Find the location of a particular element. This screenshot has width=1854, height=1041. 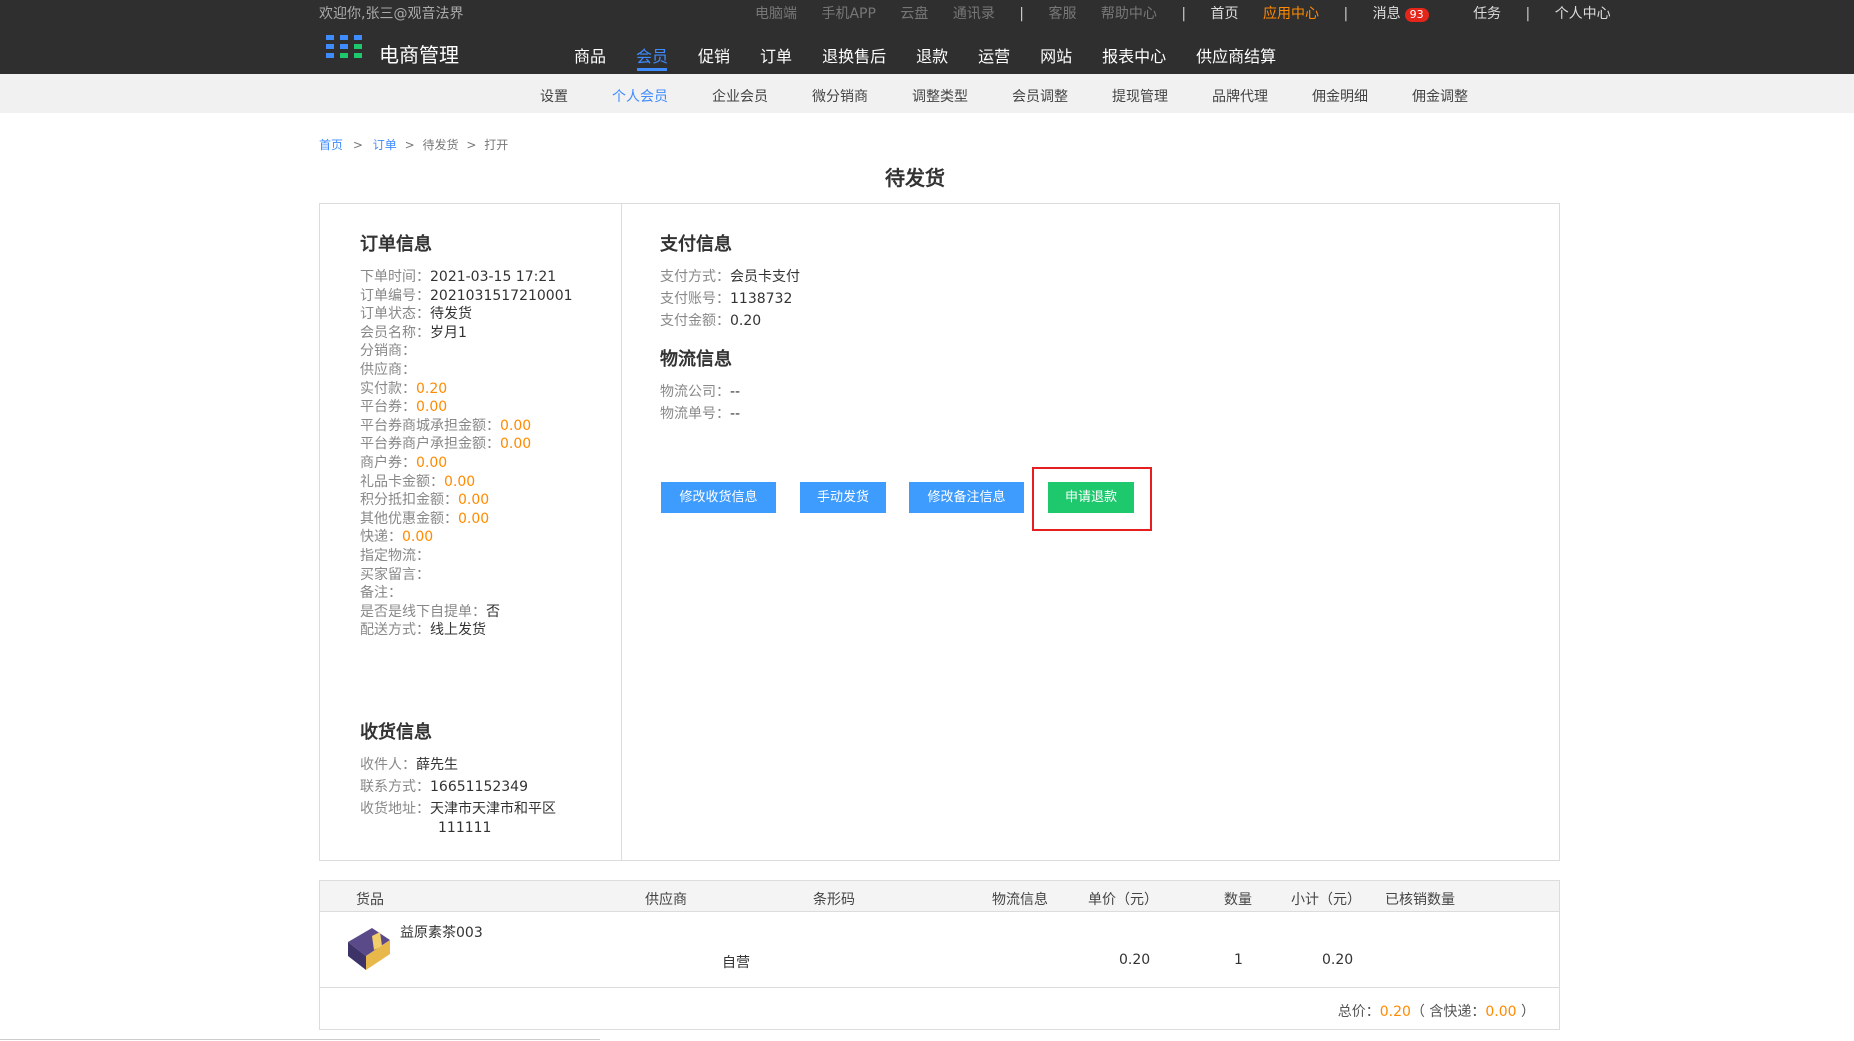

receiver-name-label: 收件人： is located at coordinates (388, 765).